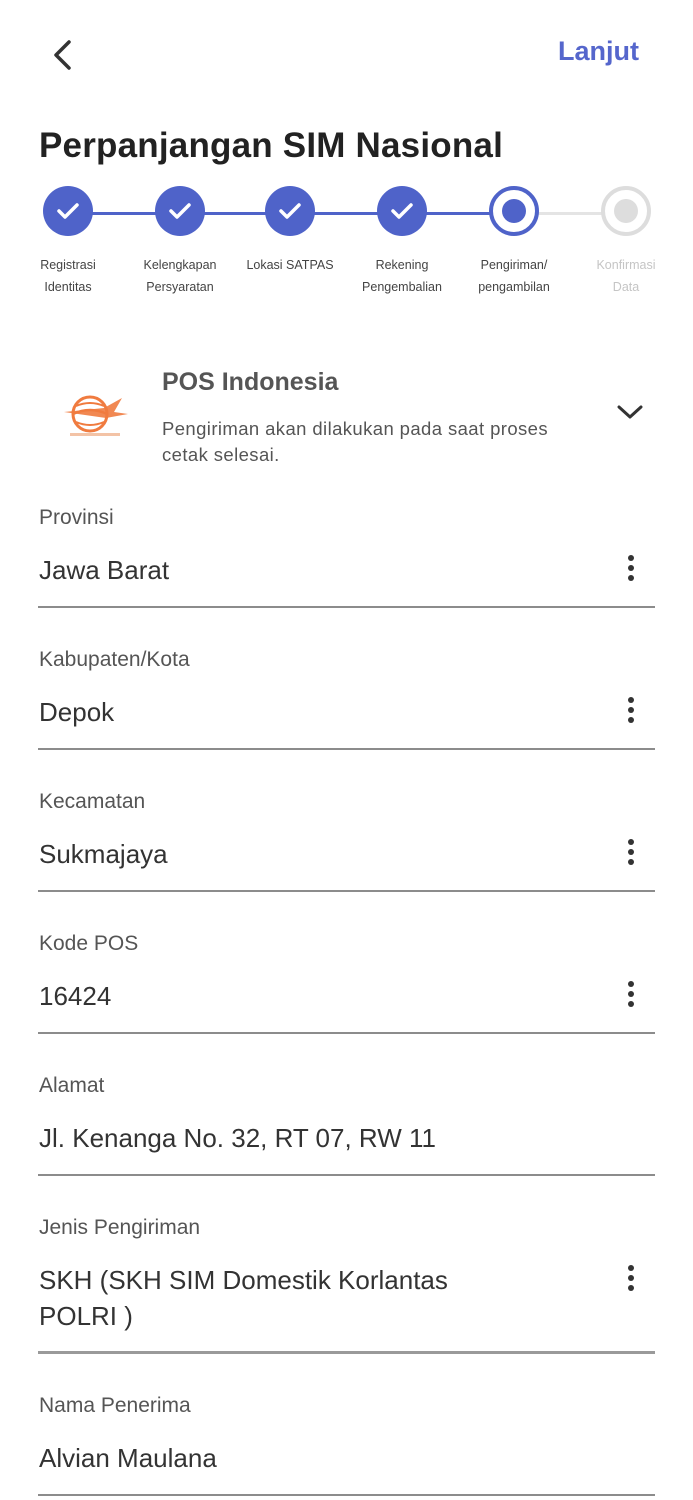 This screenshot has width=693, height=1500. Describe the element at coordinates (598, 51) in the screenshot. I see `next-button: Lanjut` at that location.